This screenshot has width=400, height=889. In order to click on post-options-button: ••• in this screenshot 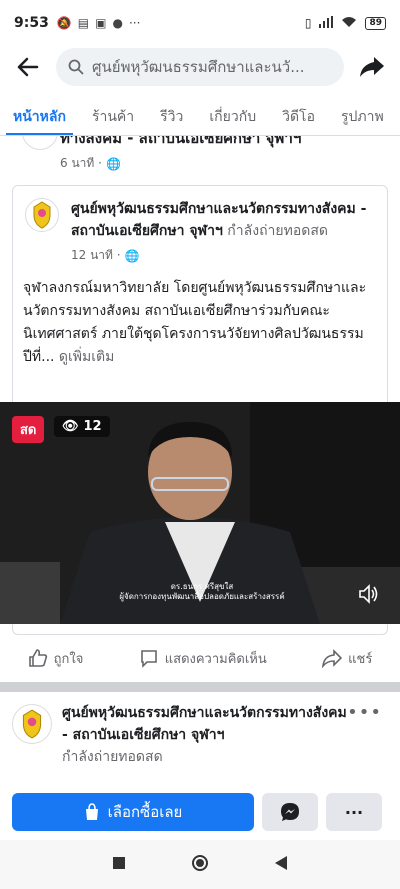, I will do `click(364, 712)`.